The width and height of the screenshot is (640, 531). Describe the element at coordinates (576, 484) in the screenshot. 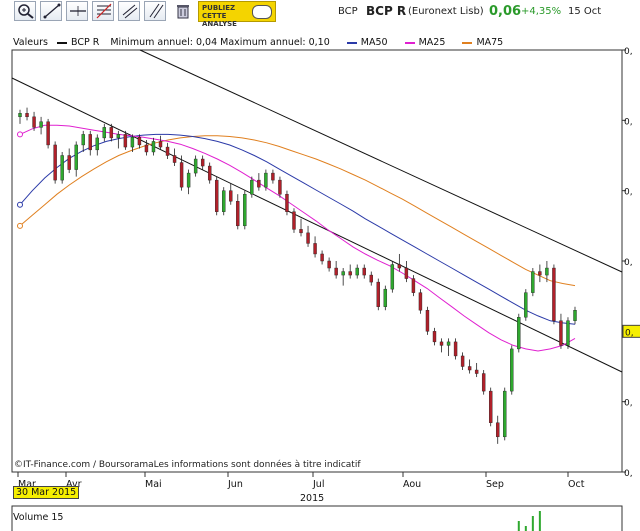

I see `x-tick-label: Oct` at that location.